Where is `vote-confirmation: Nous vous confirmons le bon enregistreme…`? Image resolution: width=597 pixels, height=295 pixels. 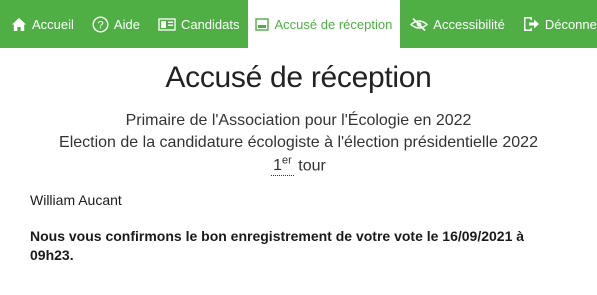 vote-confirmation: Nous vous confirmons le bon enregistreme… is located at coordinates (277, 246).